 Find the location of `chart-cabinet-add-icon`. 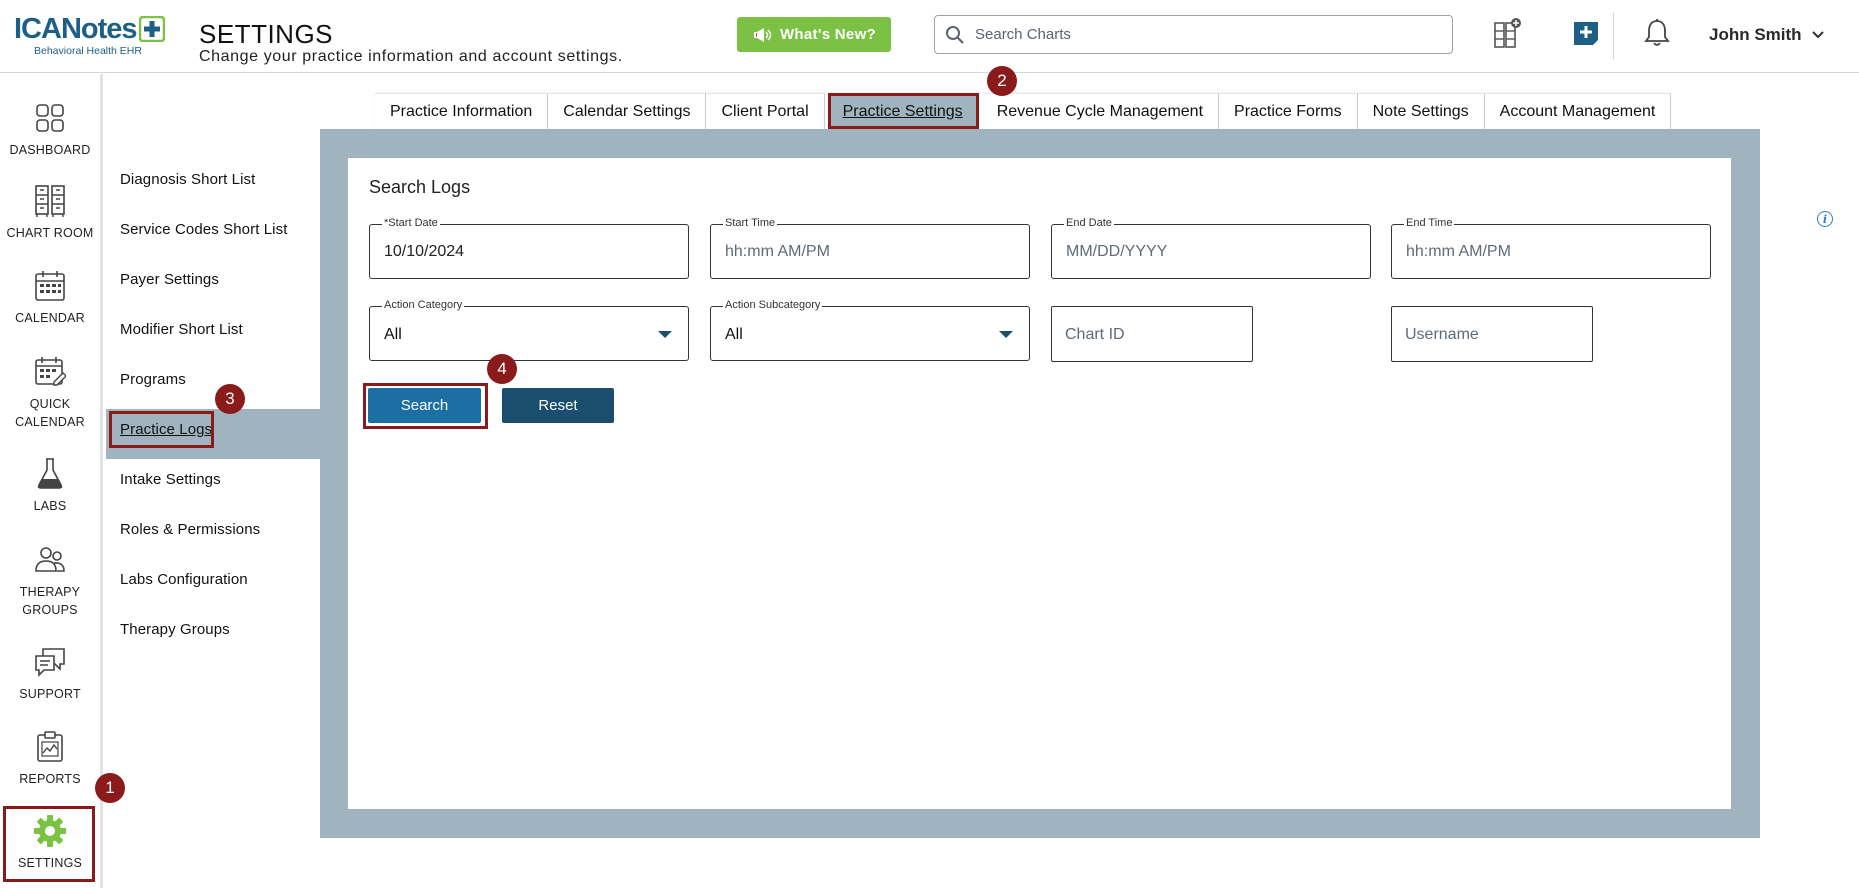

chart-cabinet-add-icon is located at coordinates (1507, 33).